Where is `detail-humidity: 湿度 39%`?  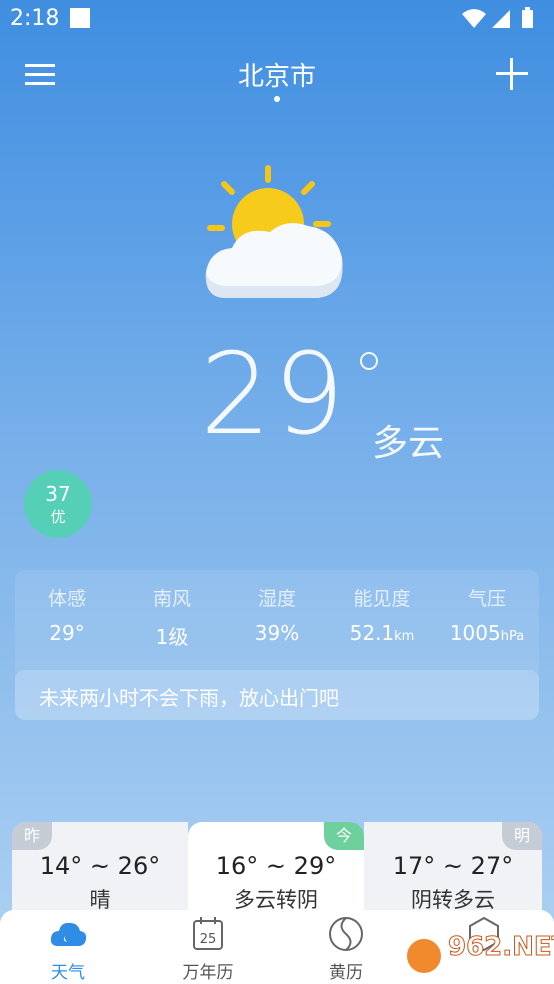
detail-humidity: 湿度 39% is located at coordinates (277, 614).